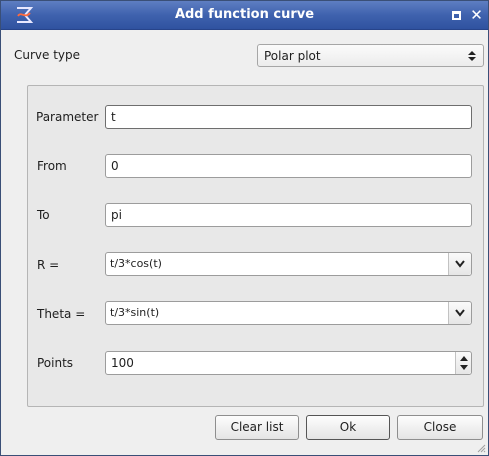  I want to click on title-bar: Add function curve ✕, so click(244, 15).